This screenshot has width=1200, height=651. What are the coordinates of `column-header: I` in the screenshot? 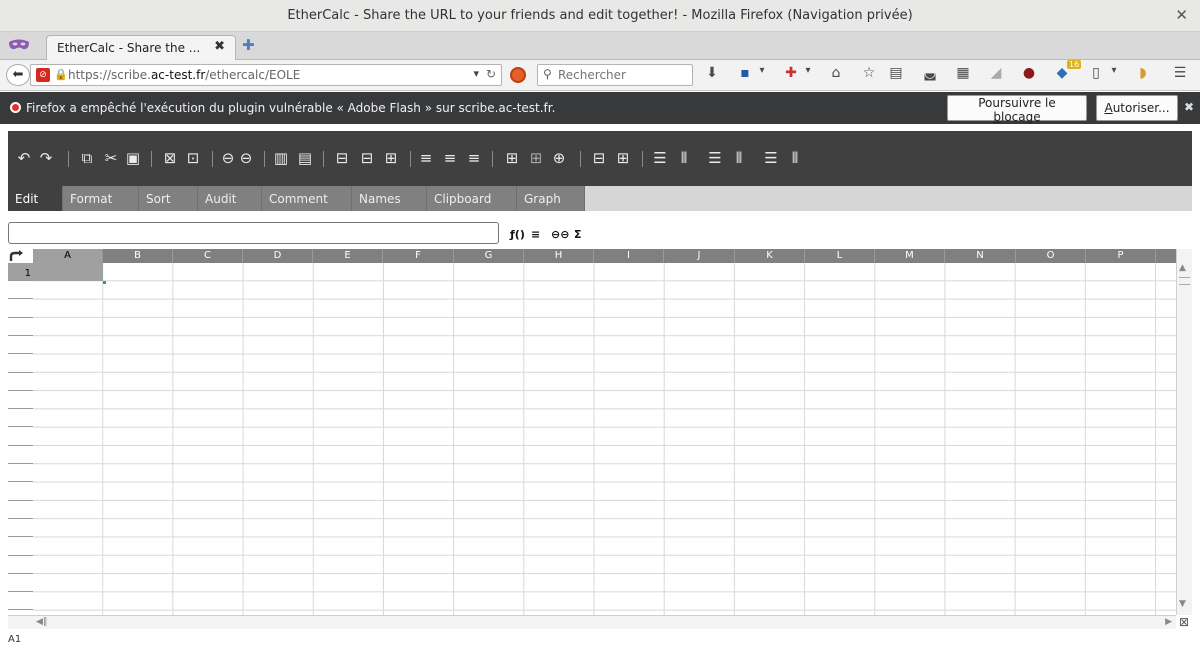 It's located at (629, 256).